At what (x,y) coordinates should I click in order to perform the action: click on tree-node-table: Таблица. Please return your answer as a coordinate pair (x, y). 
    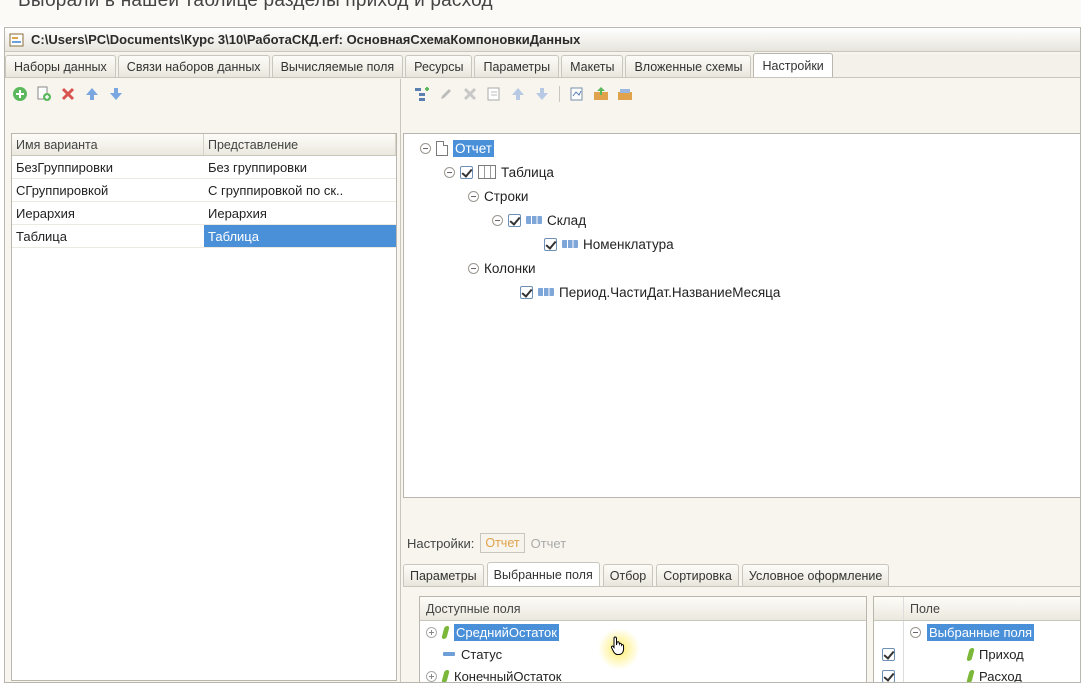
    Looking at the image, I should click on (499, 172).